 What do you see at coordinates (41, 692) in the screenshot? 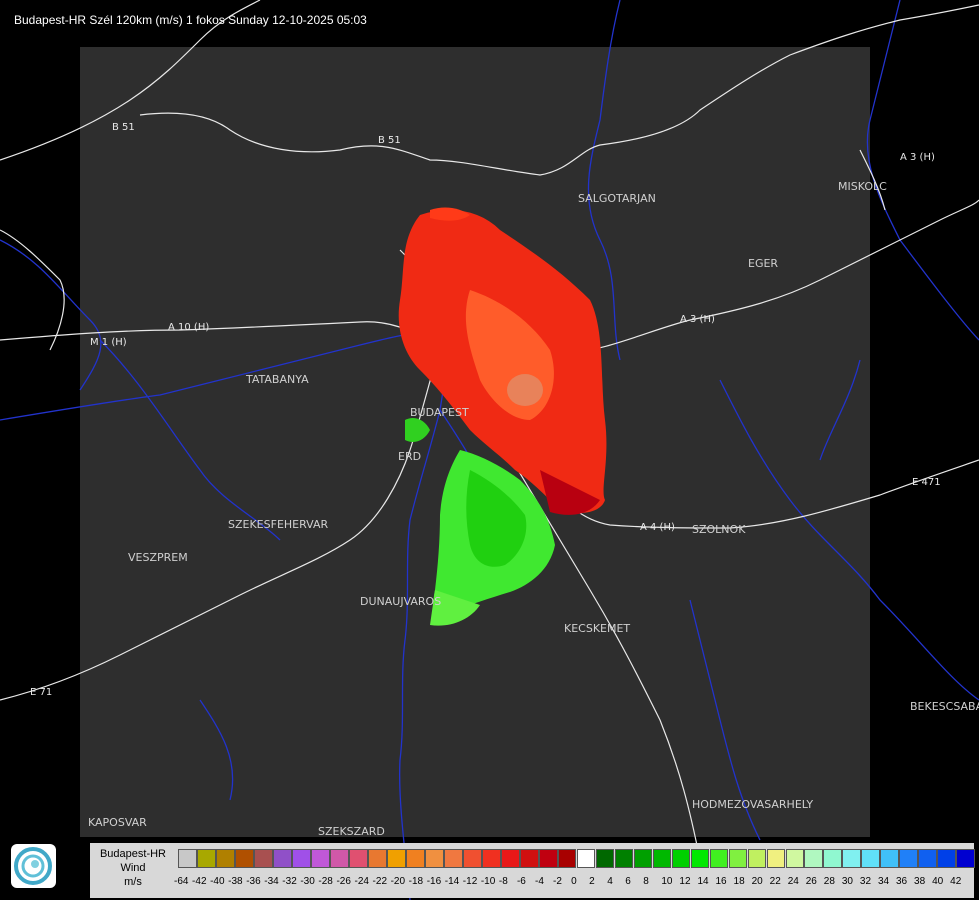
I see `road-label: E 71` at bounding box center [41, 692].